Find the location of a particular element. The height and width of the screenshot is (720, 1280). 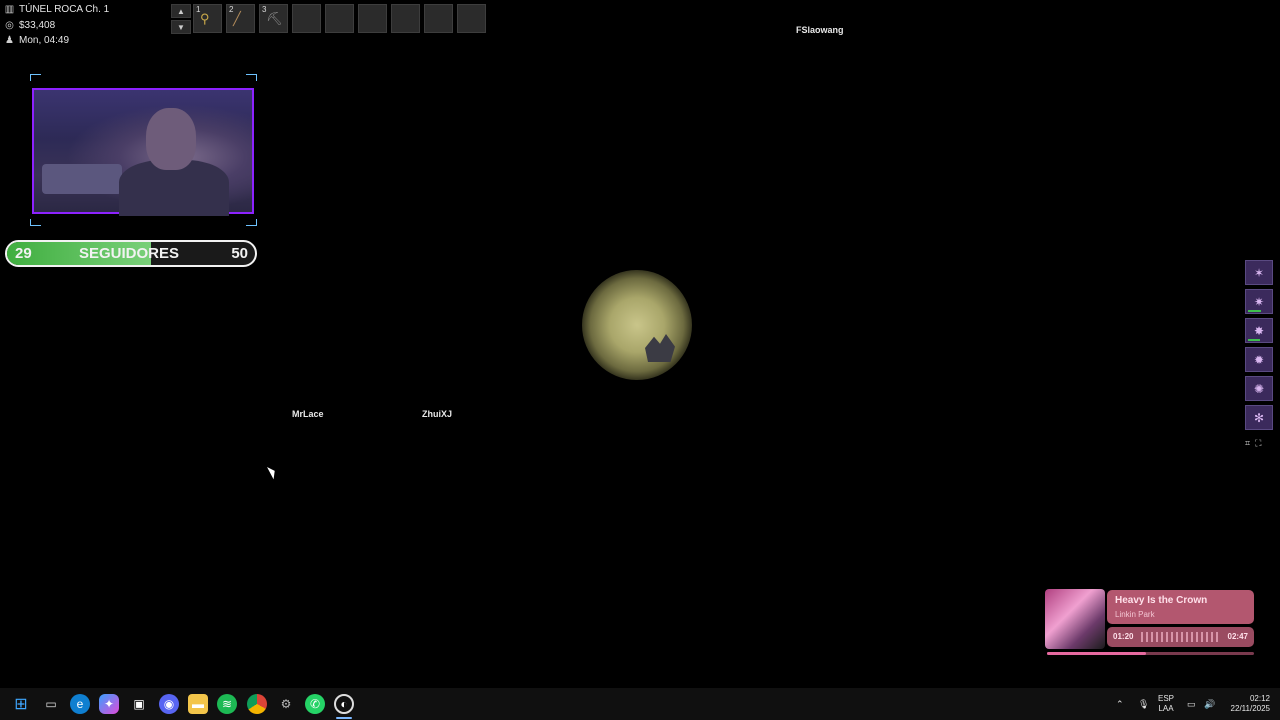

pokemon-slot-2: ✷ is located at coordinates (1259, 301).